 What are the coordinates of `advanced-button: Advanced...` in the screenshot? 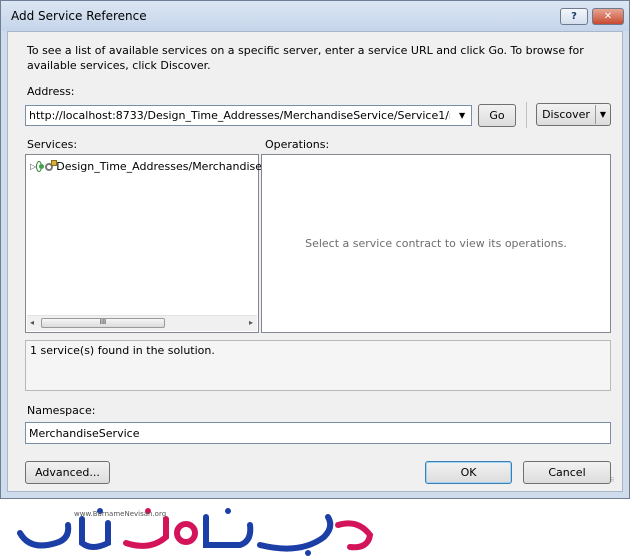 It's located at (67, 472).